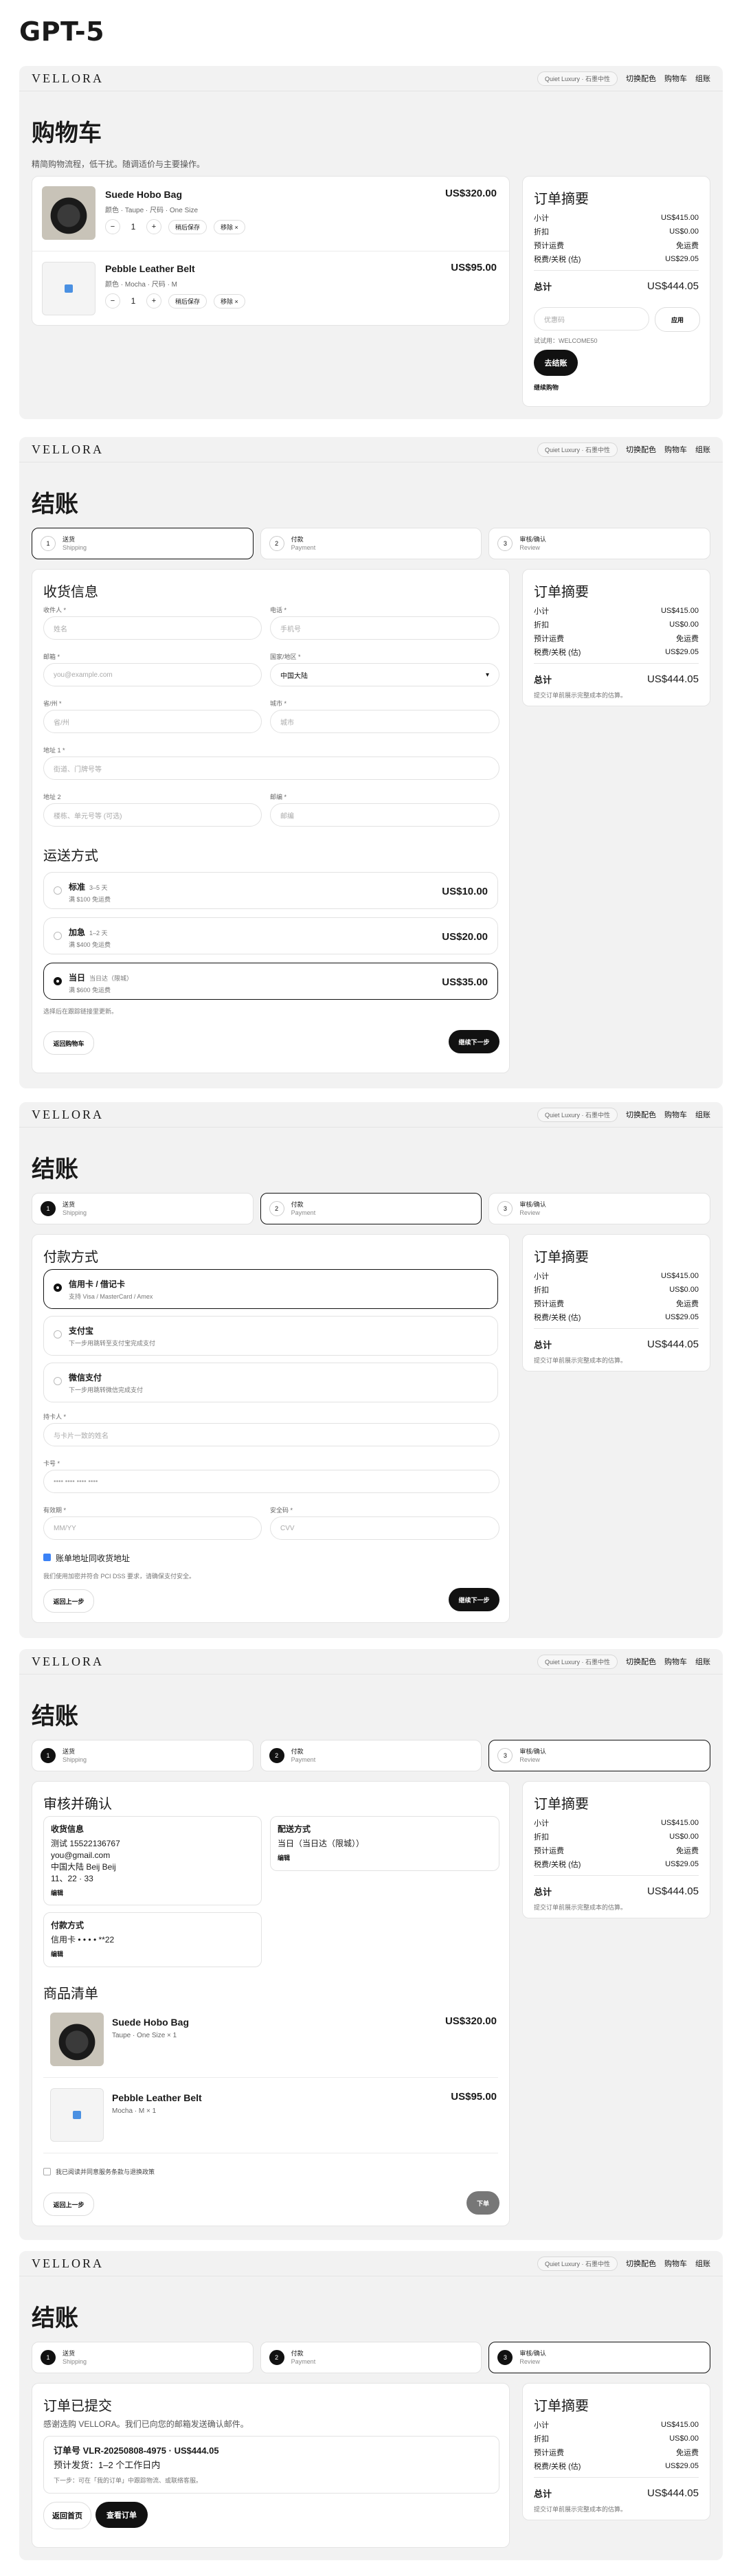  Describe the element at coordinates (271, 1435) in the screenshot. I see `holder-input: 与卡片一致的姓名` at that location.